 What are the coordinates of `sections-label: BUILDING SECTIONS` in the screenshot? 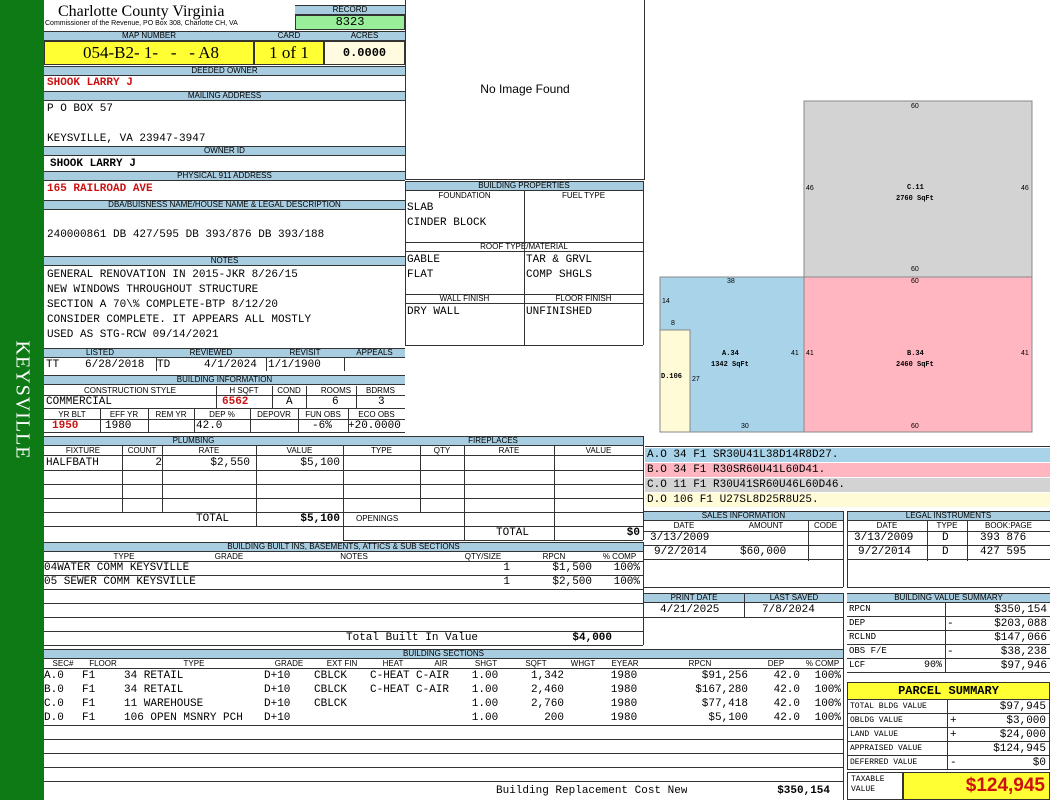 It's located at (443, 654).